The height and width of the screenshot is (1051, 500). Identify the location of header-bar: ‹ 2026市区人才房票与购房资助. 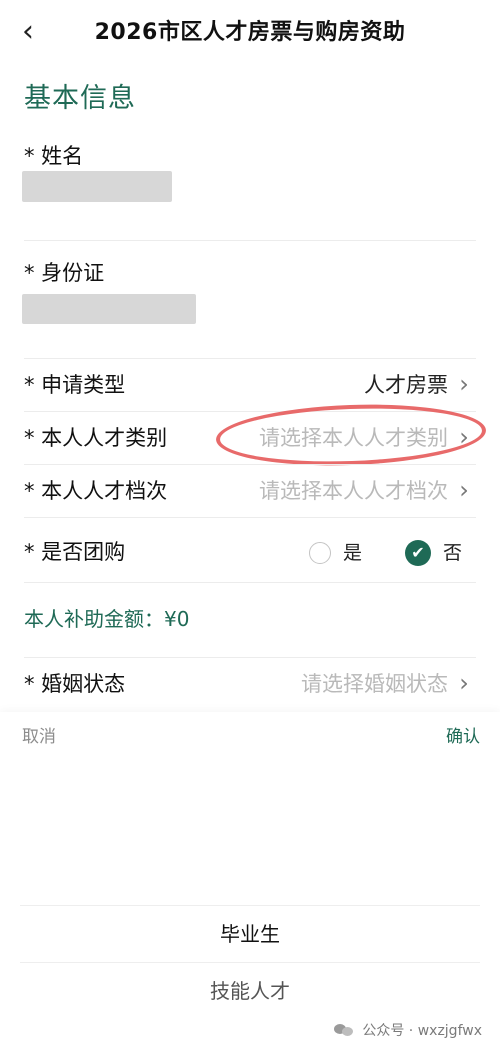
(250, 33).